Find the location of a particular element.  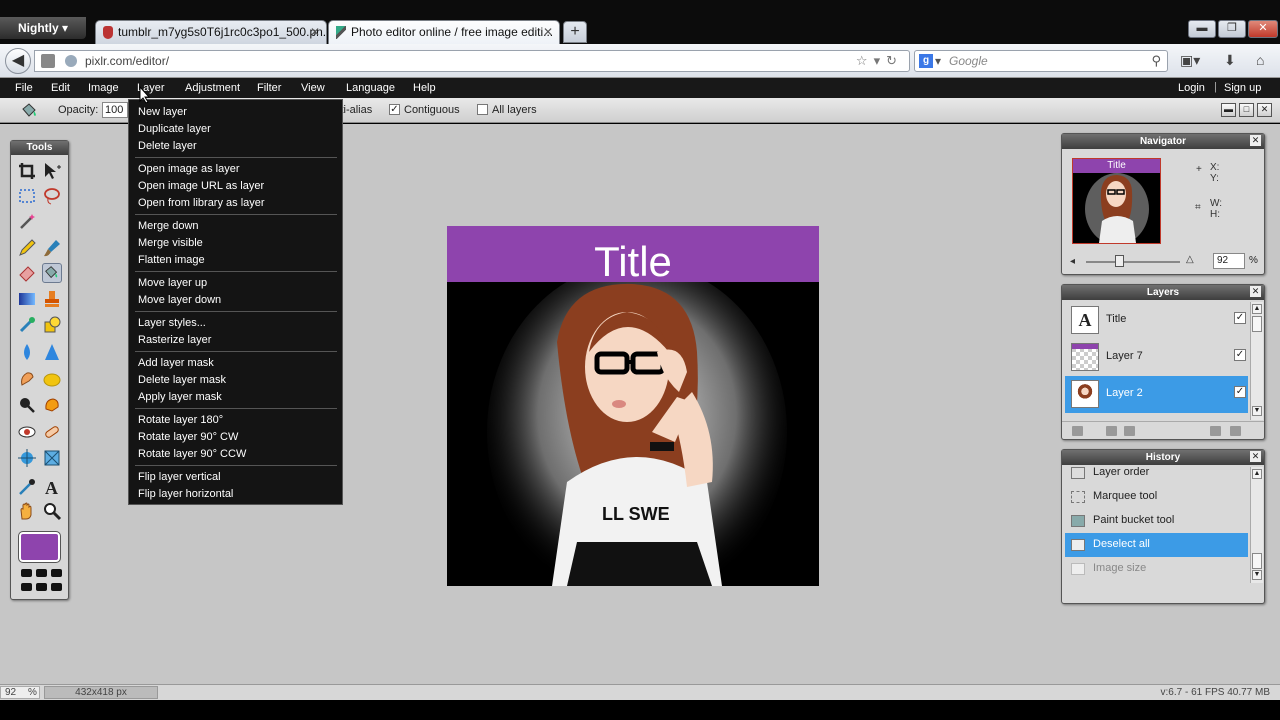

menu-item-duplicate-layer: Duplicate layer is located at coordinates (174, 129).